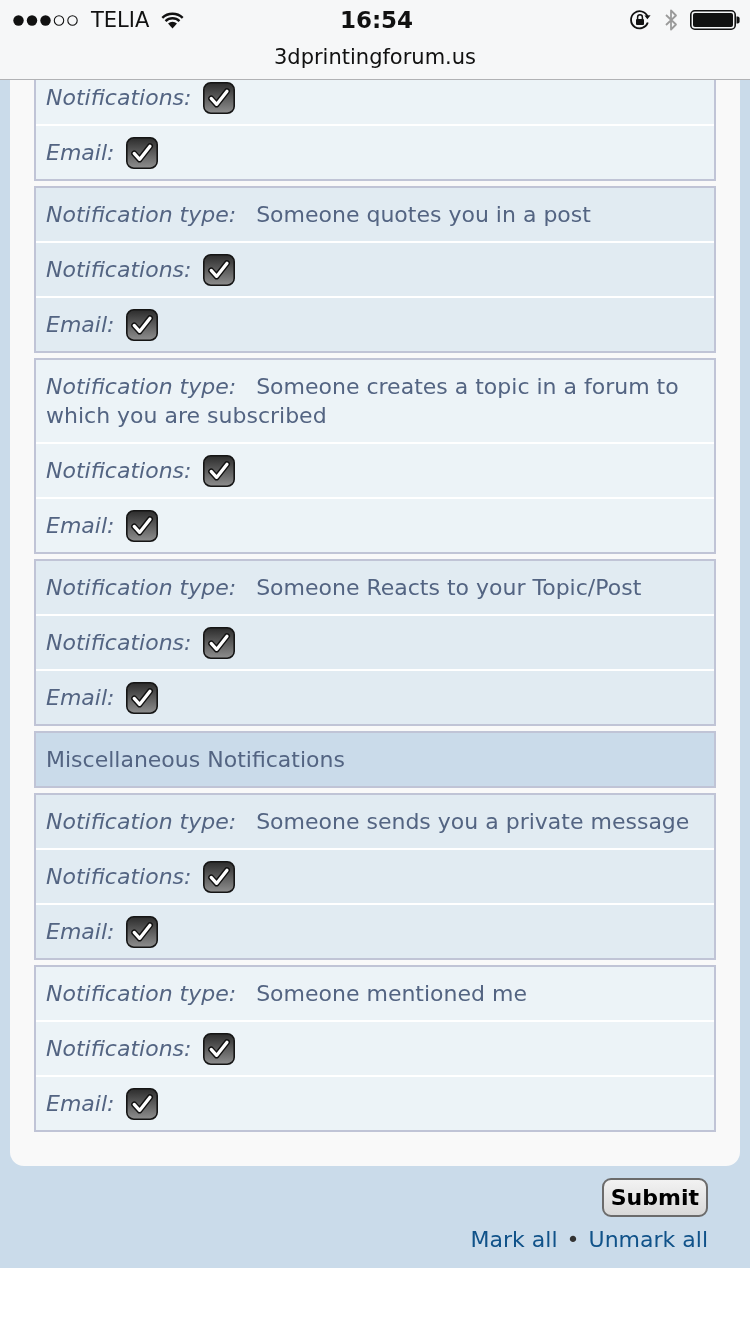  What do you see at coordinates (286, 994) in the screenshot?
I see `notification-type-text: Notification type: Someone mentioned me` at bounding box center [286, 994].